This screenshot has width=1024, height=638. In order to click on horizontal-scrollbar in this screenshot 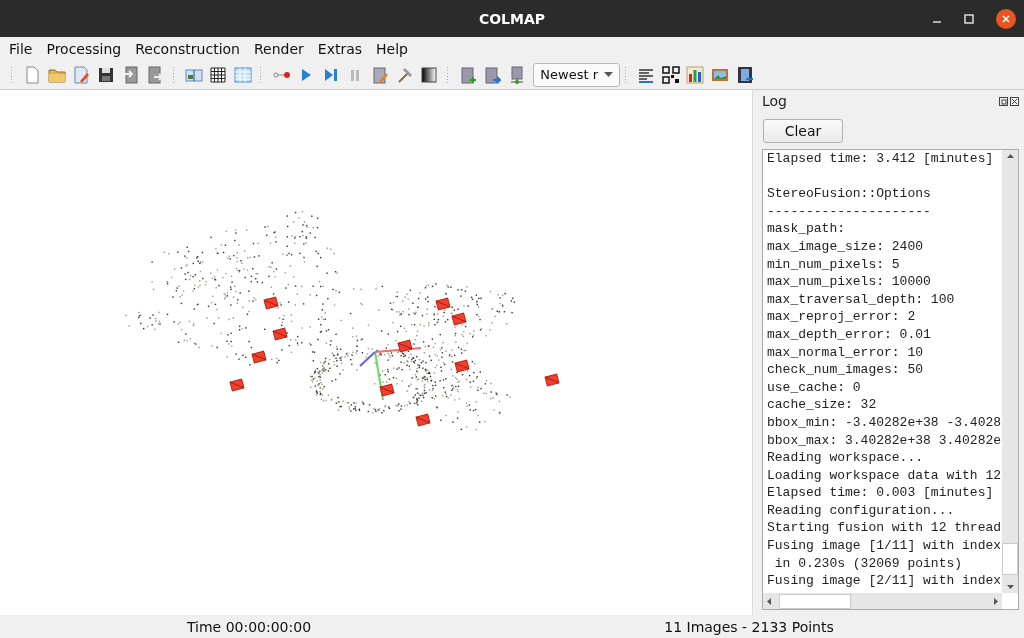, I will do `click(882, 601)`.